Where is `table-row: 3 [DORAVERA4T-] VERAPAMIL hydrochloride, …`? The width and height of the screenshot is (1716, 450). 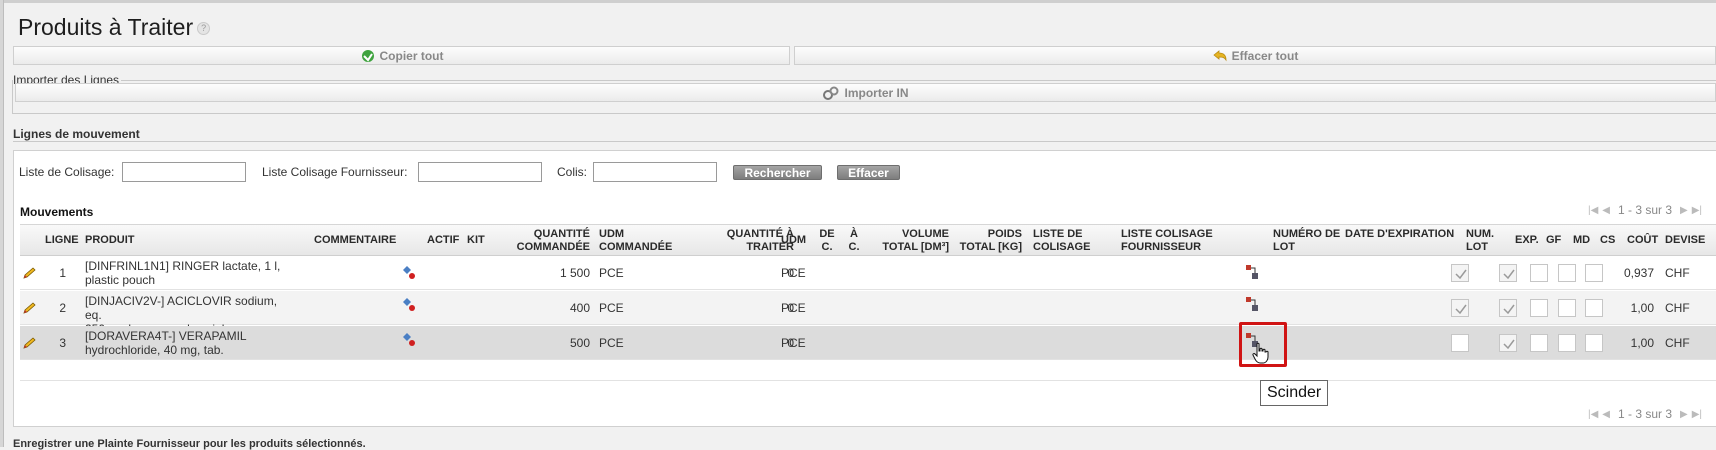 table-row: 3 [DORAVERA4T-] VERAPAMIL hydrochloride, … is located at coordinates (868, 343).